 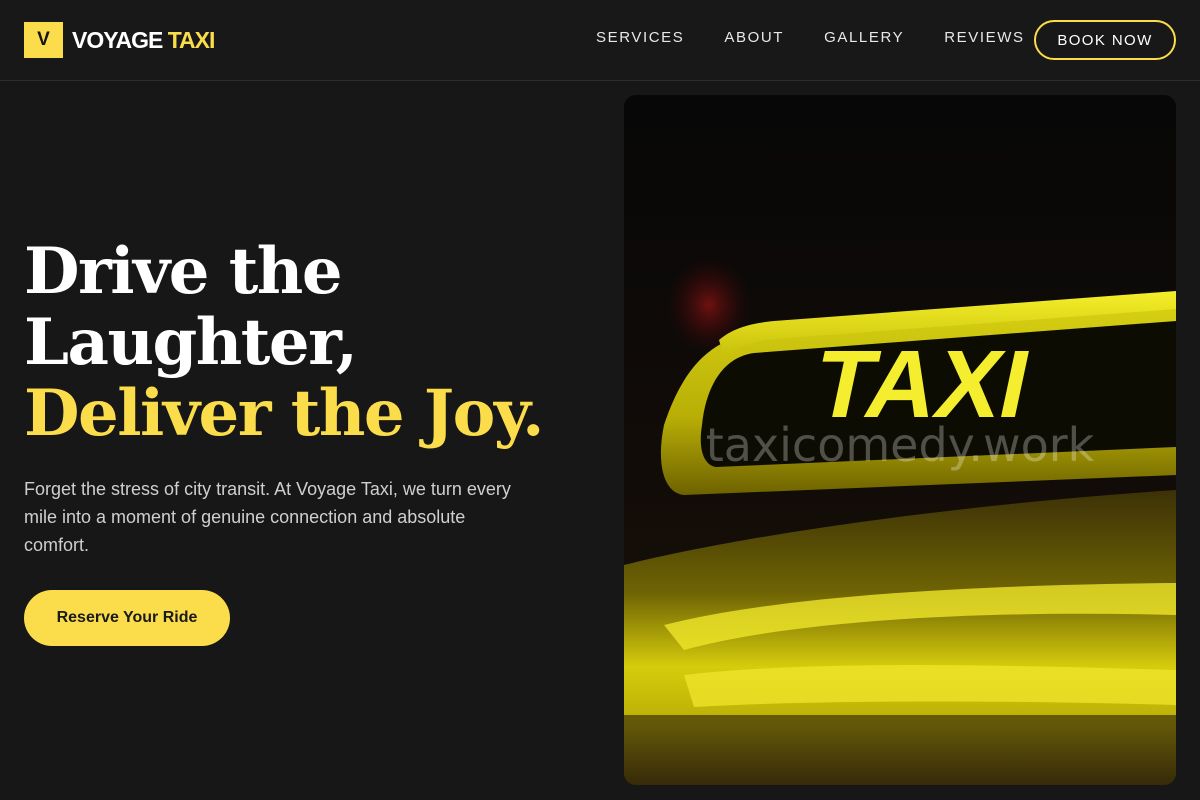 I want to click on reserve-ride-button: Reserve Your Ride, so click(x=127, y=618).